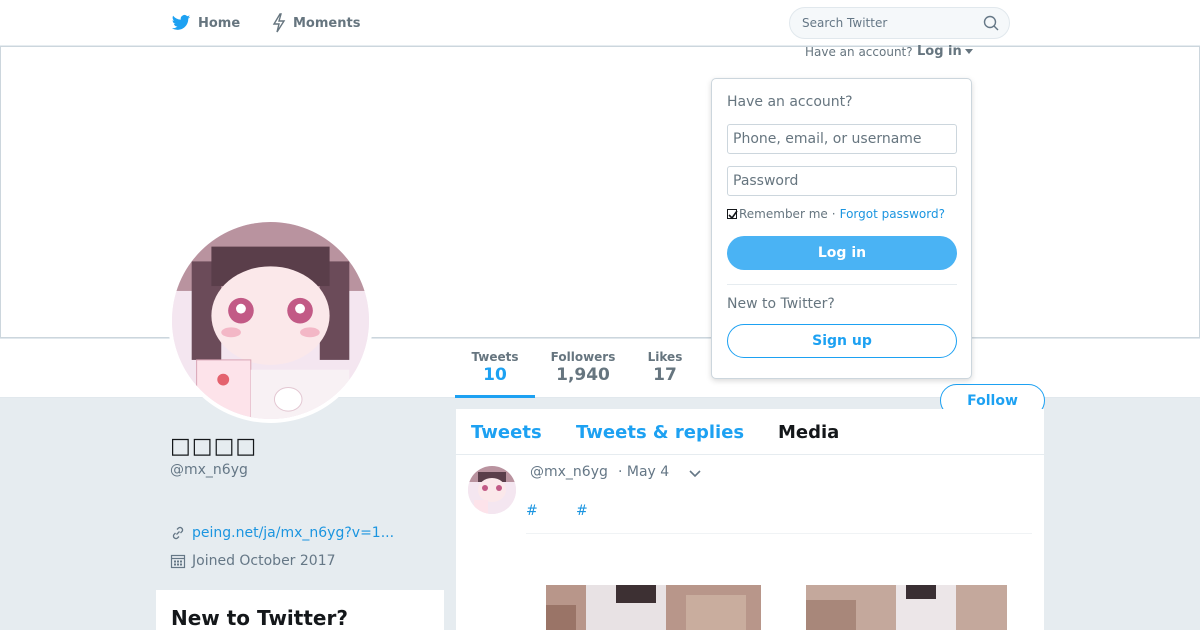 The width and height of the screenshot is (1200, 630). What do you see at coordinates (583, 375) in the screenshot?
I see `stat-followers-value: 1,940` at bounding box center [583, 375].